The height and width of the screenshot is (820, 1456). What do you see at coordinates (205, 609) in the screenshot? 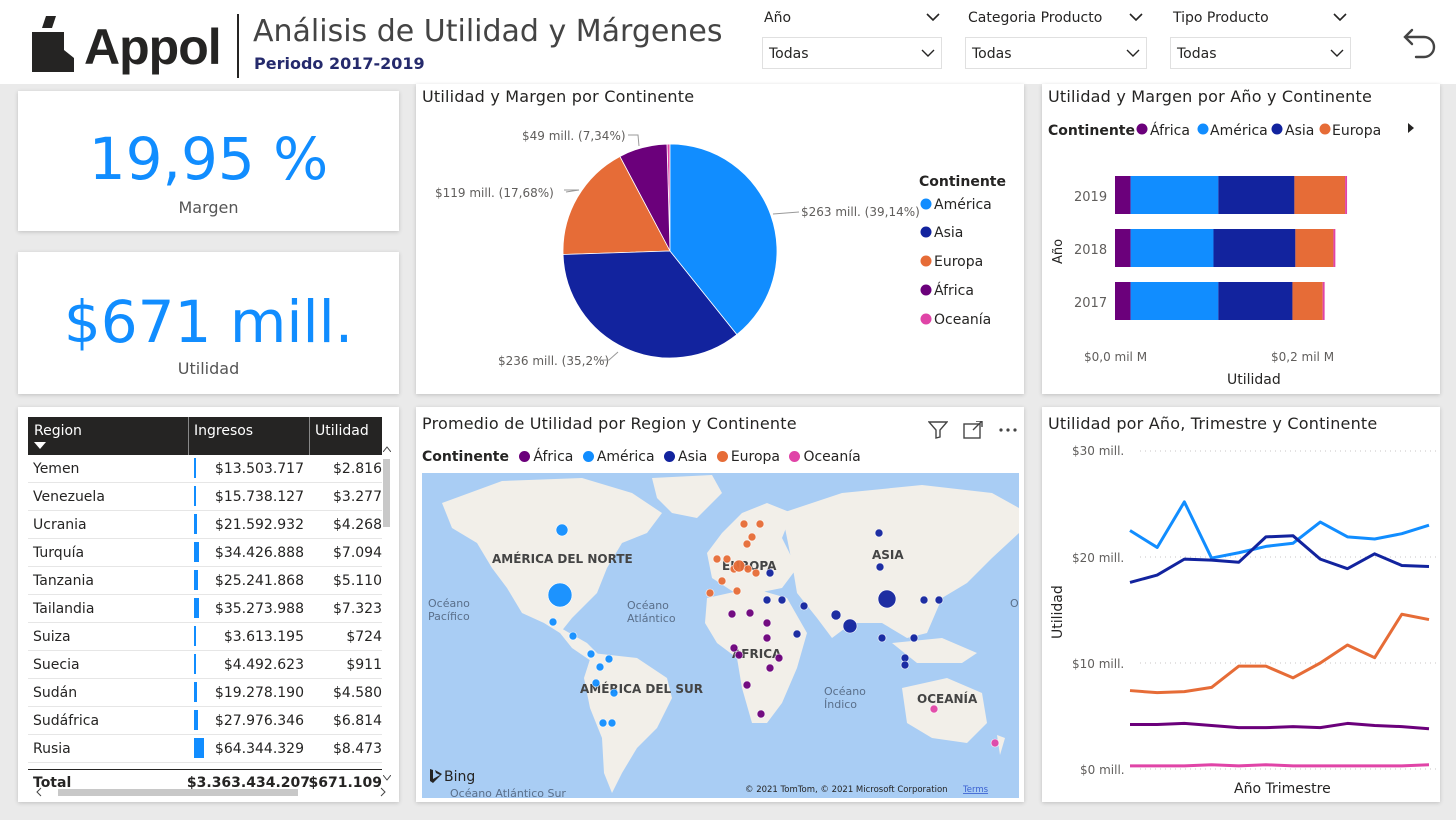
I see `table-row: Tailandia $35.273.988 $7.323` at bounding box center [205, 609].